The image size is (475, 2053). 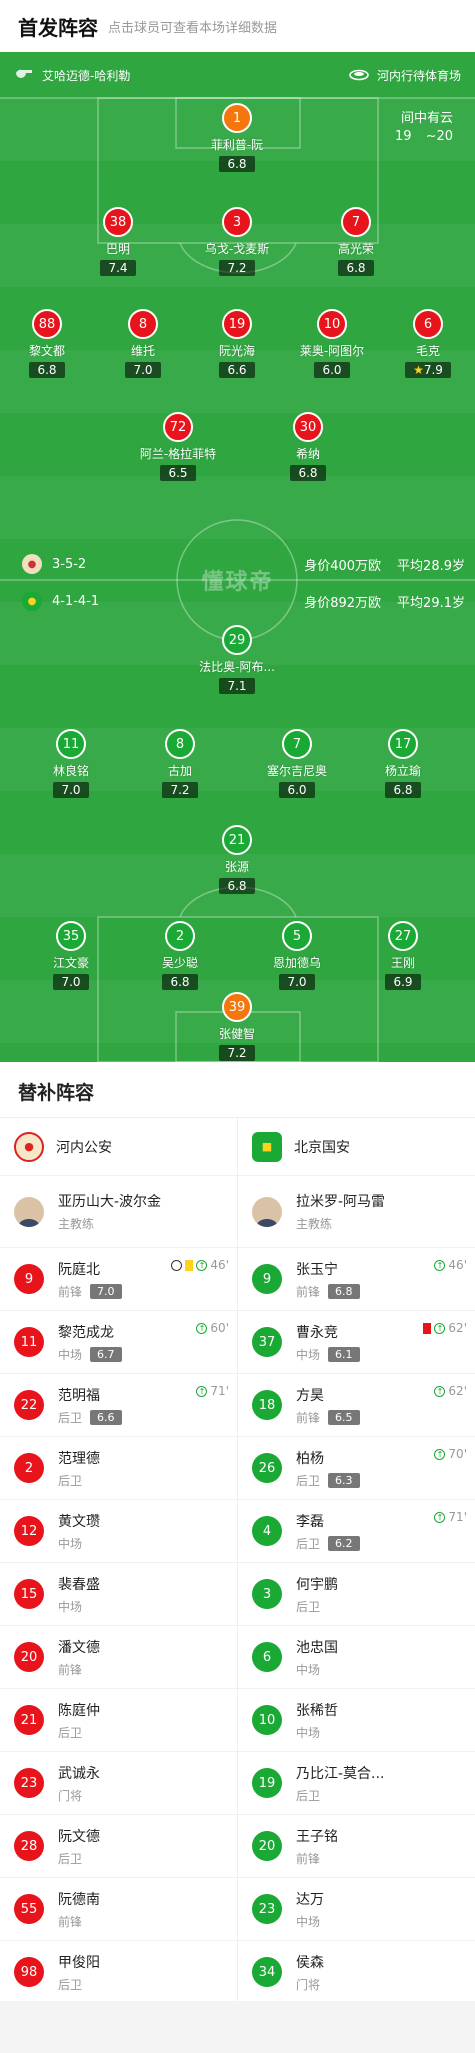 I want to click on home-player: 10 莱奥-阿图尔 6.0, so click(x=332, y=343).